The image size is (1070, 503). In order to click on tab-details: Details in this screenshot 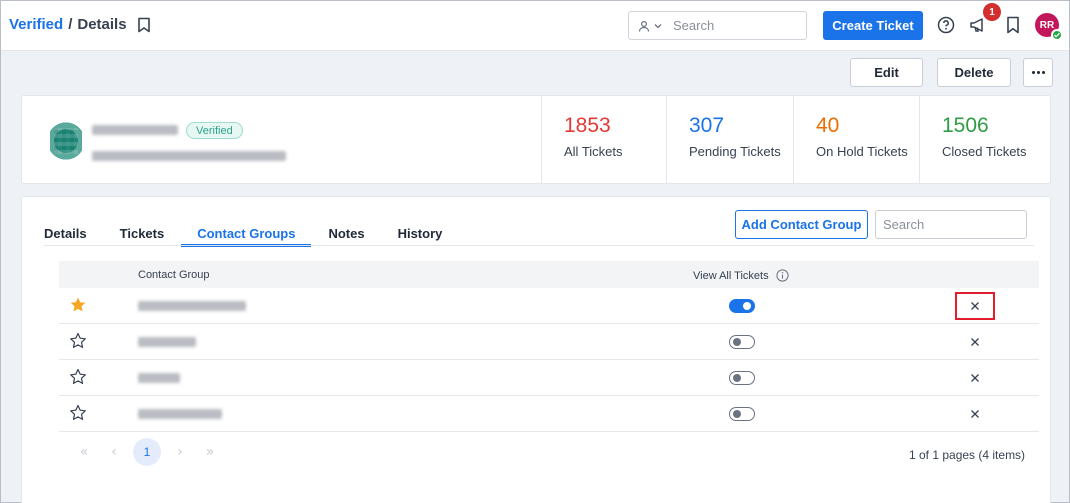, I will do `click(65, 229)`.